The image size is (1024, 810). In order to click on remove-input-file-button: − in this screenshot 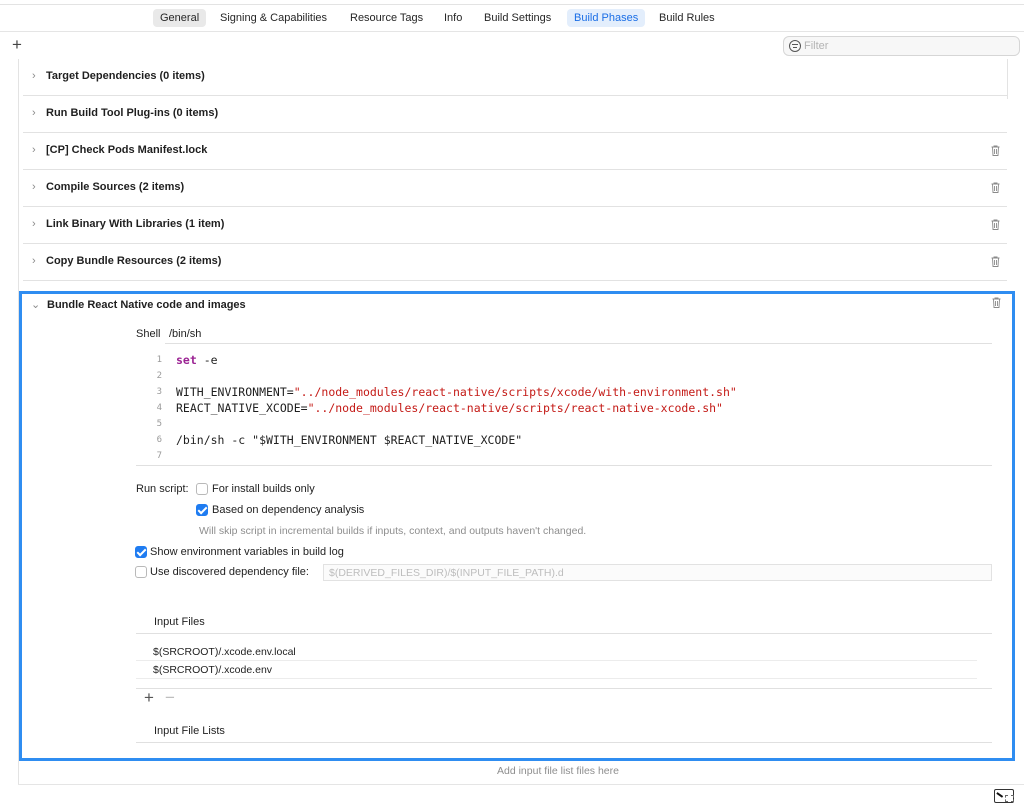, I will do `click(170, 698)`.